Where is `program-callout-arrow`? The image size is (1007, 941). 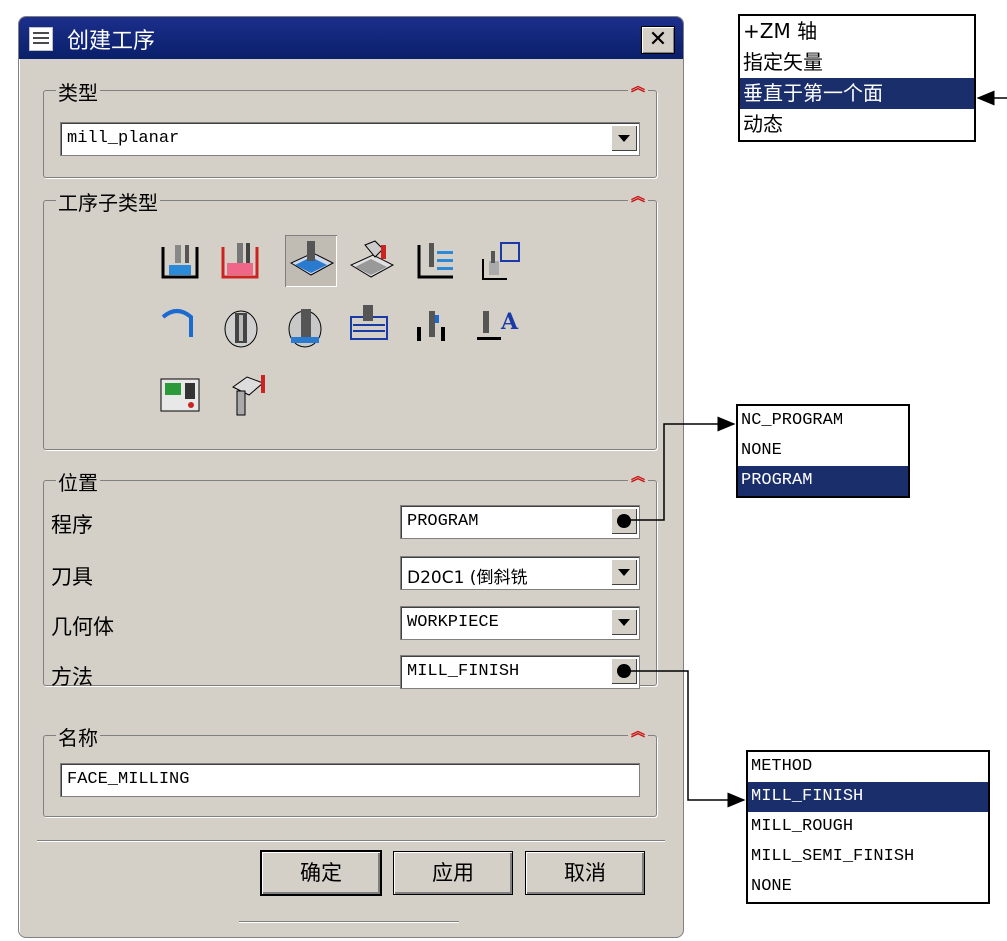 program-callout-arrow is located at coordinates (678, 468).